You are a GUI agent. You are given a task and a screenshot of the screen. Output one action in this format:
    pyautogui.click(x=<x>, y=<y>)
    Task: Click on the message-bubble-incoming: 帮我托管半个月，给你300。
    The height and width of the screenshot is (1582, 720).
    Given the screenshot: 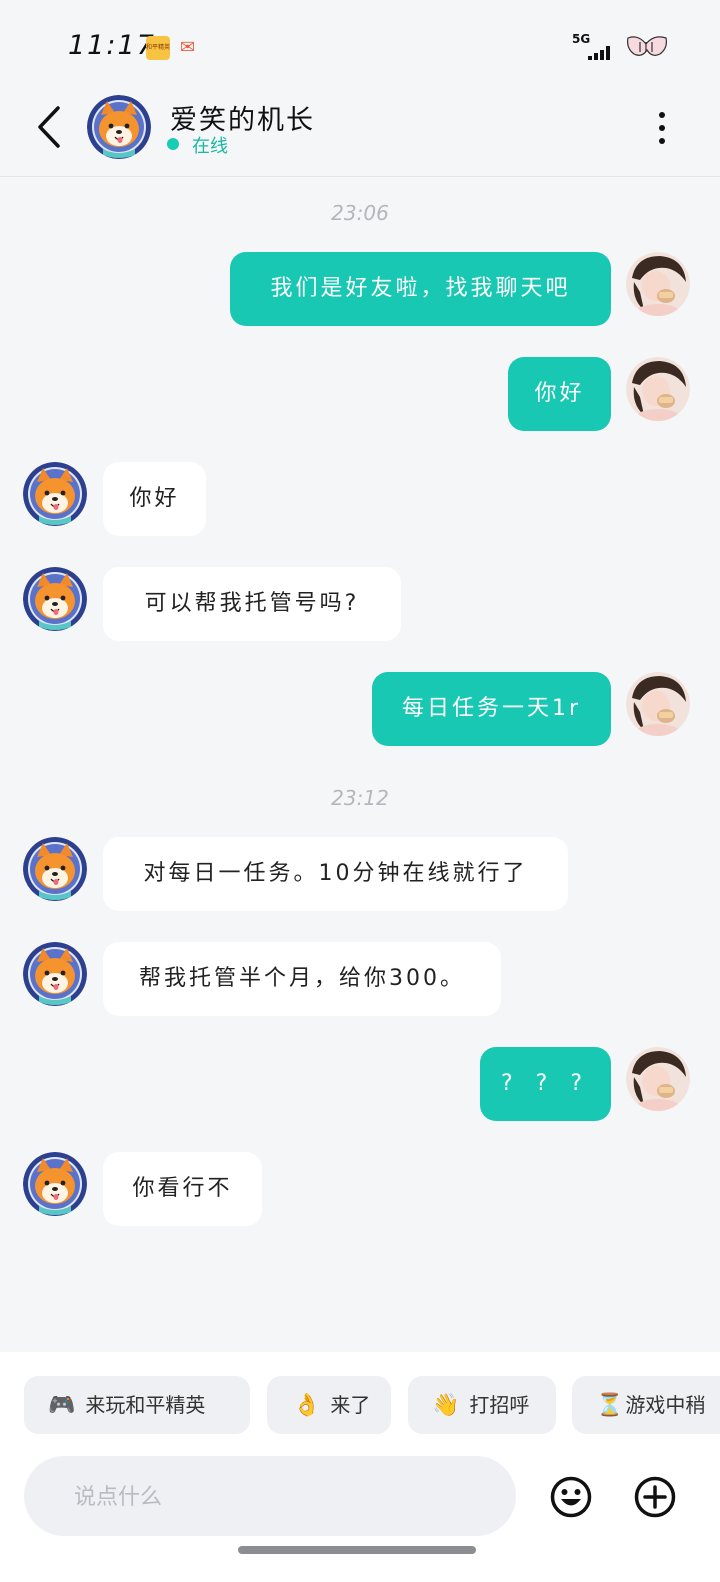 What is the action you would take?
    pyautogui.click(x=302, y=979)
    